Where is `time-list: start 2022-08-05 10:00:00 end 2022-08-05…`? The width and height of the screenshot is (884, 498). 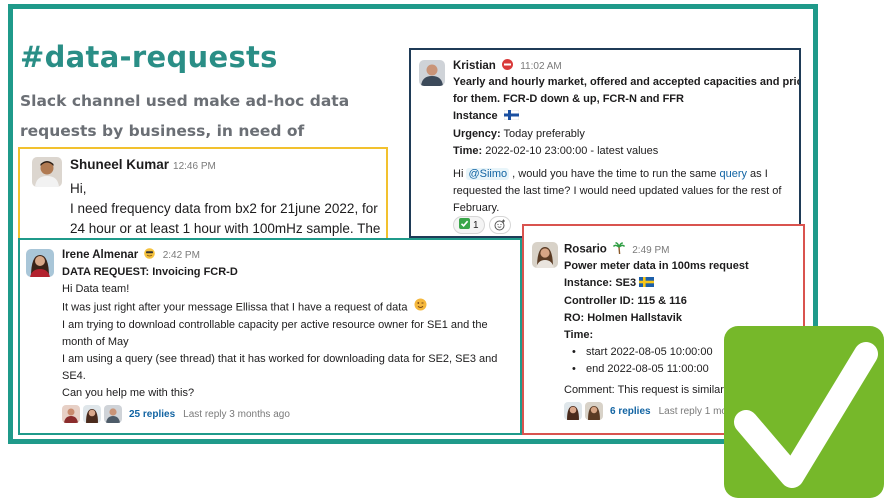
time-list: start 2022-08-05 10:00:00 end 2022-08-05… is located at coordinates (656, 361).